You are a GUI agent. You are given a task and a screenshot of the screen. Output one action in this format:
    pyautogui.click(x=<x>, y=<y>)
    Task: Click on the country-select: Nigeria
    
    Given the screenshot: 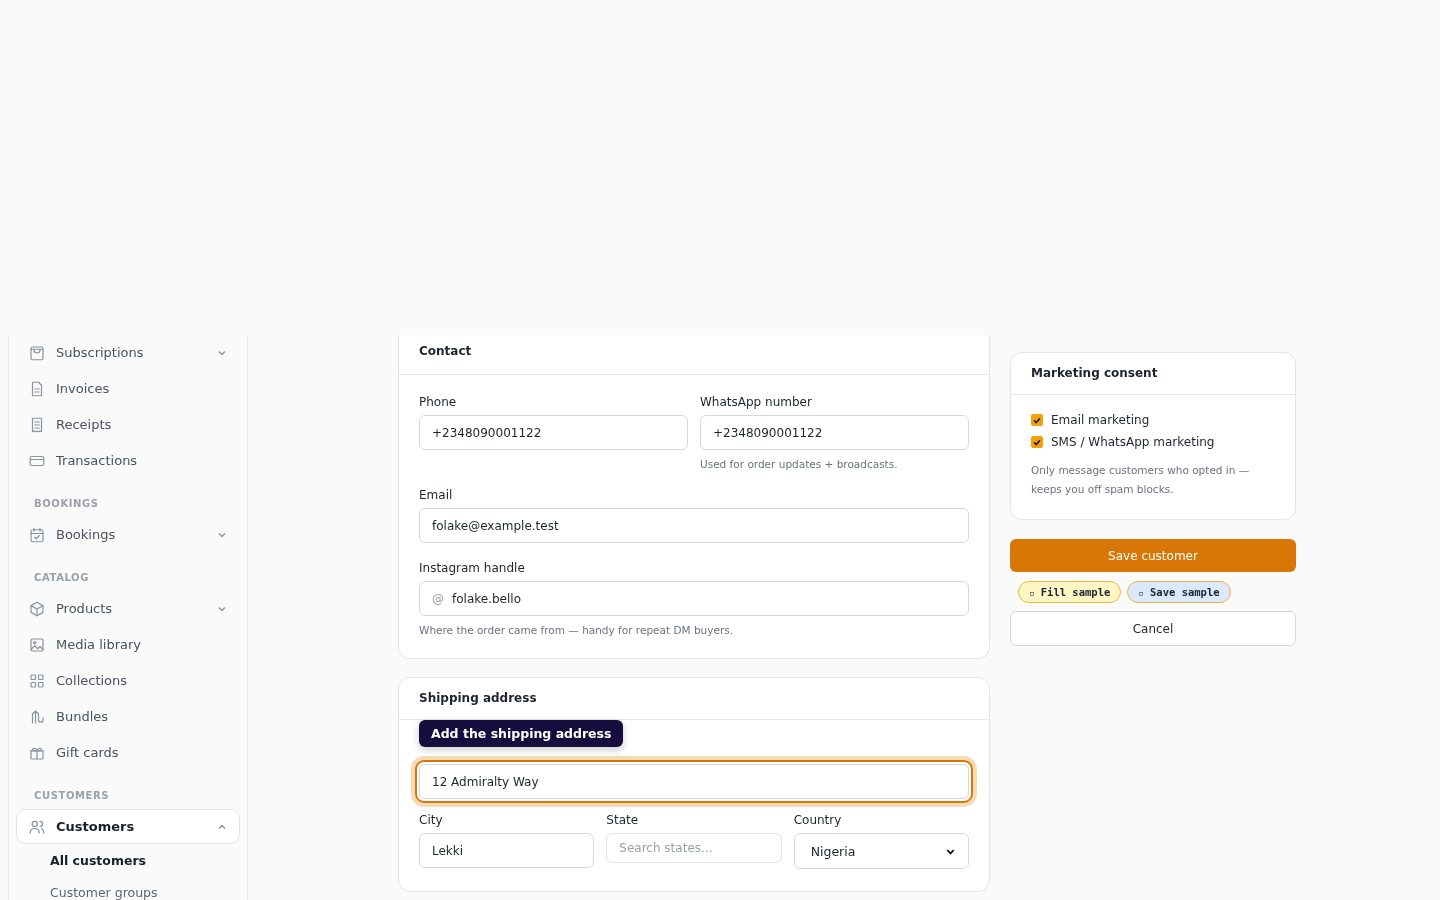 What is the action you would take?
    pyautogui.click(x=881, y=851)
    